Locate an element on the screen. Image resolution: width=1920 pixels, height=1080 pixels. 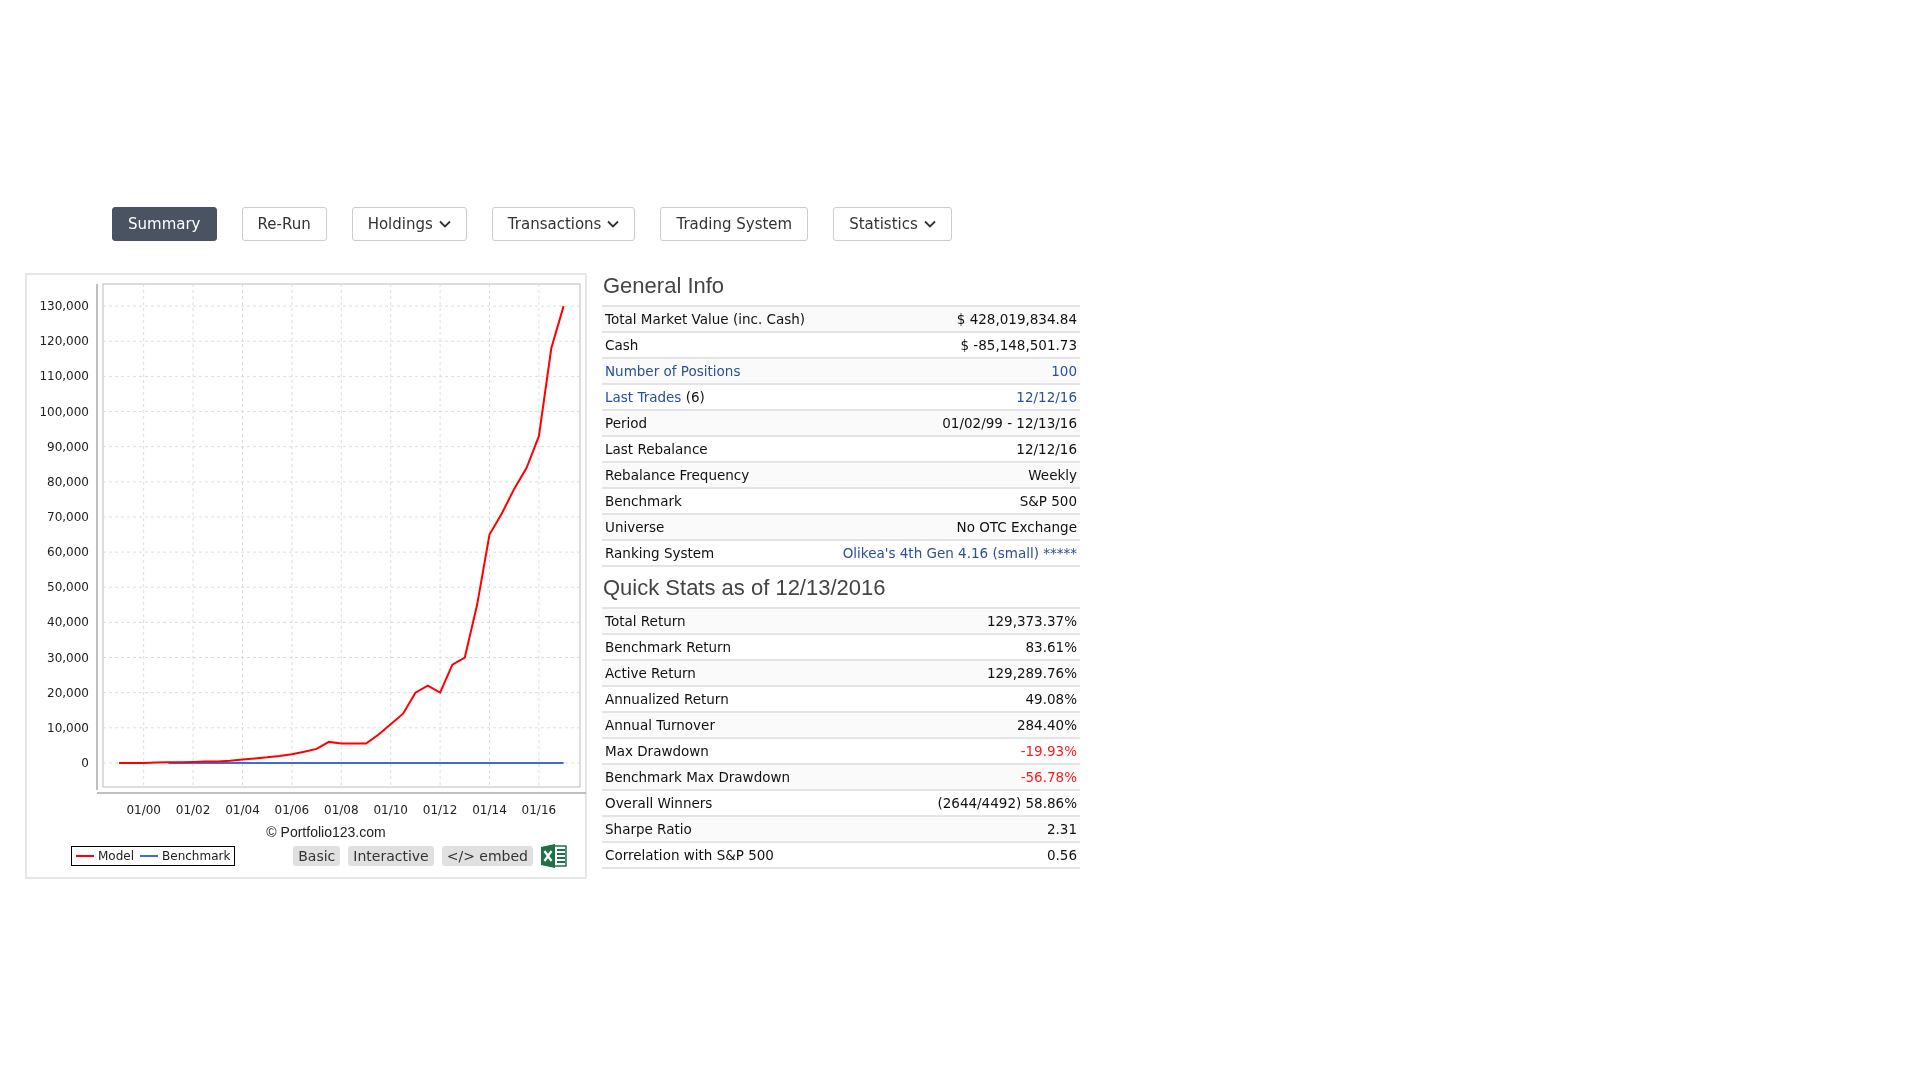
row-label: Benchmark Max Drawdown is located at coordinates (698, 777).